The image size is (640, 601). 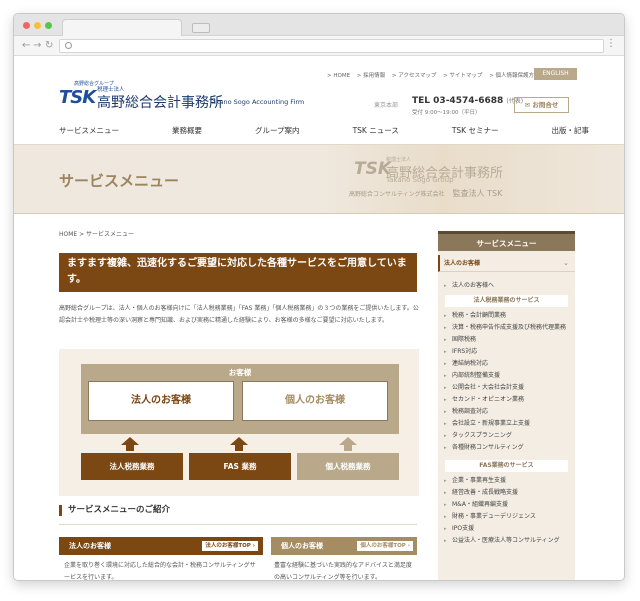 I want to click on sidebar-link-item: M&A・組織再編支援, so click(x=506, y=505).